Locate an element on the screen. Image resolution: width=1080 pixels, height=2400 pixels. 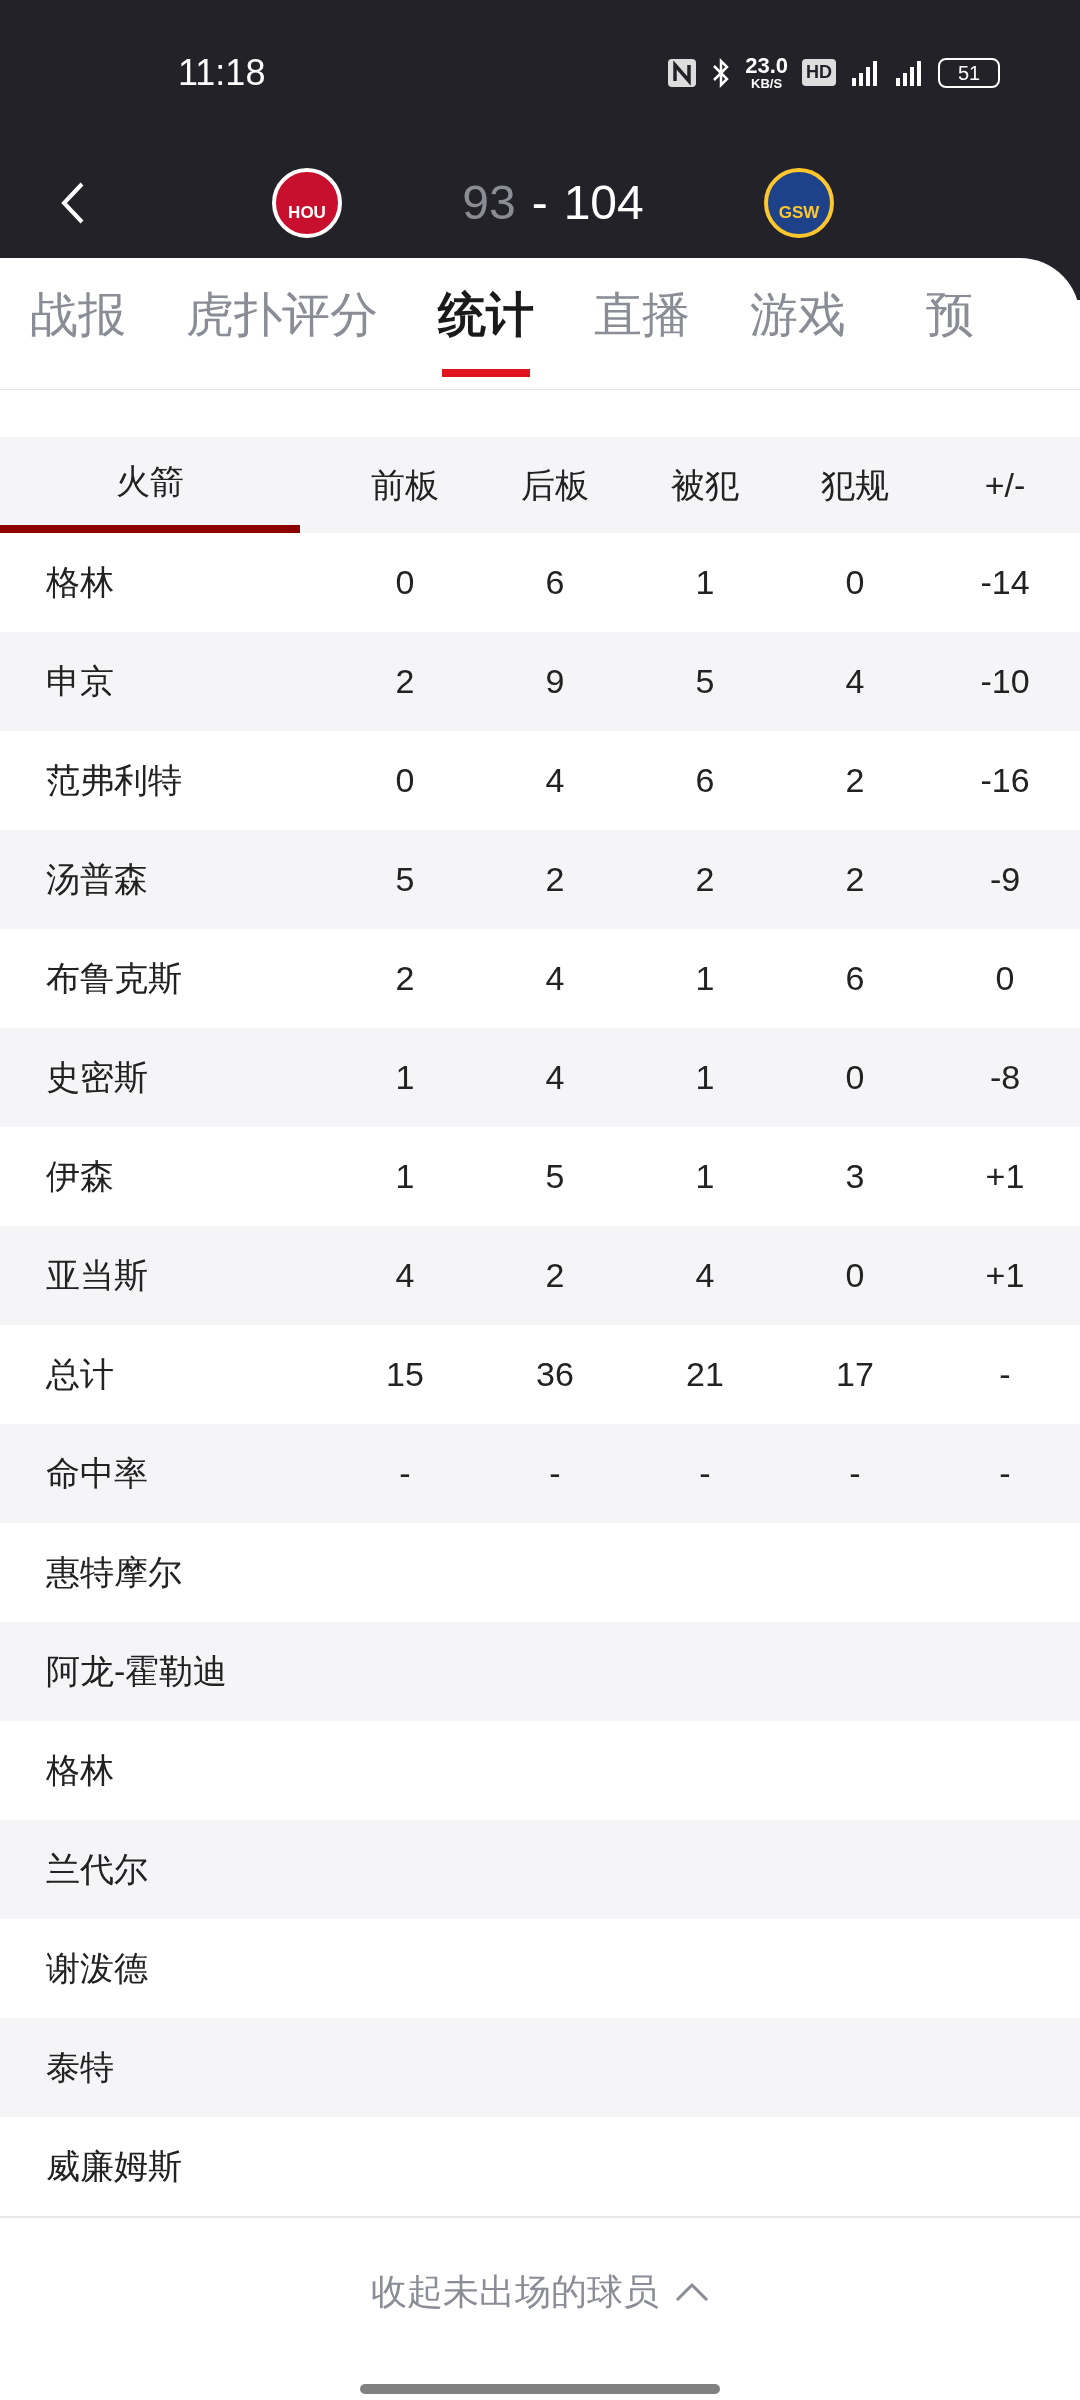
table-cell-text: -16 is located at coordinates (1005, 780).